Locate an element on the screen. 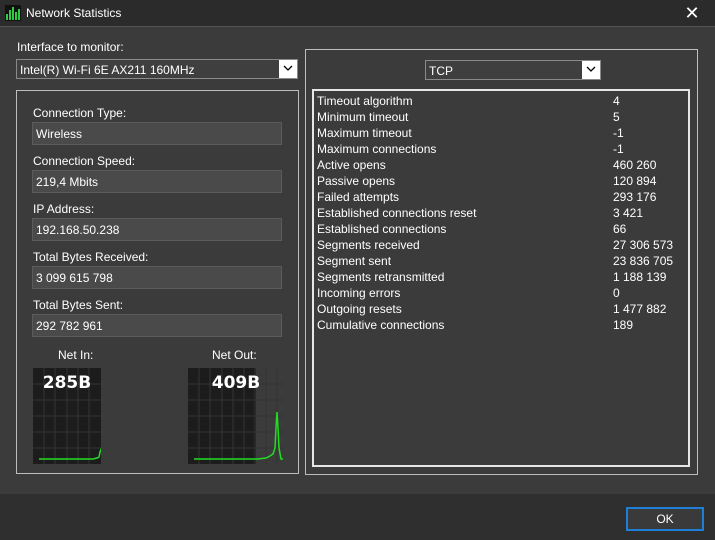 Image resolution: width=715 pixels, height=540 pixels. interface-label: Interface to monitor: is located at coordinates (70, 47).